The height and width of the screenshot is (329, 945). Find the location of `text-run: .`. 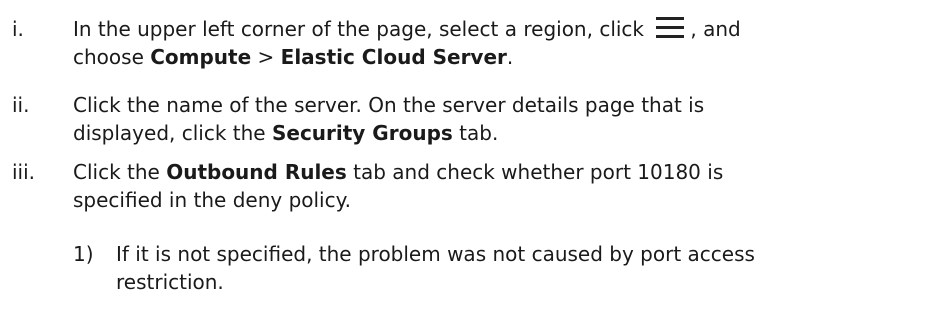

text-run: . is located at coordinates (510, 57).